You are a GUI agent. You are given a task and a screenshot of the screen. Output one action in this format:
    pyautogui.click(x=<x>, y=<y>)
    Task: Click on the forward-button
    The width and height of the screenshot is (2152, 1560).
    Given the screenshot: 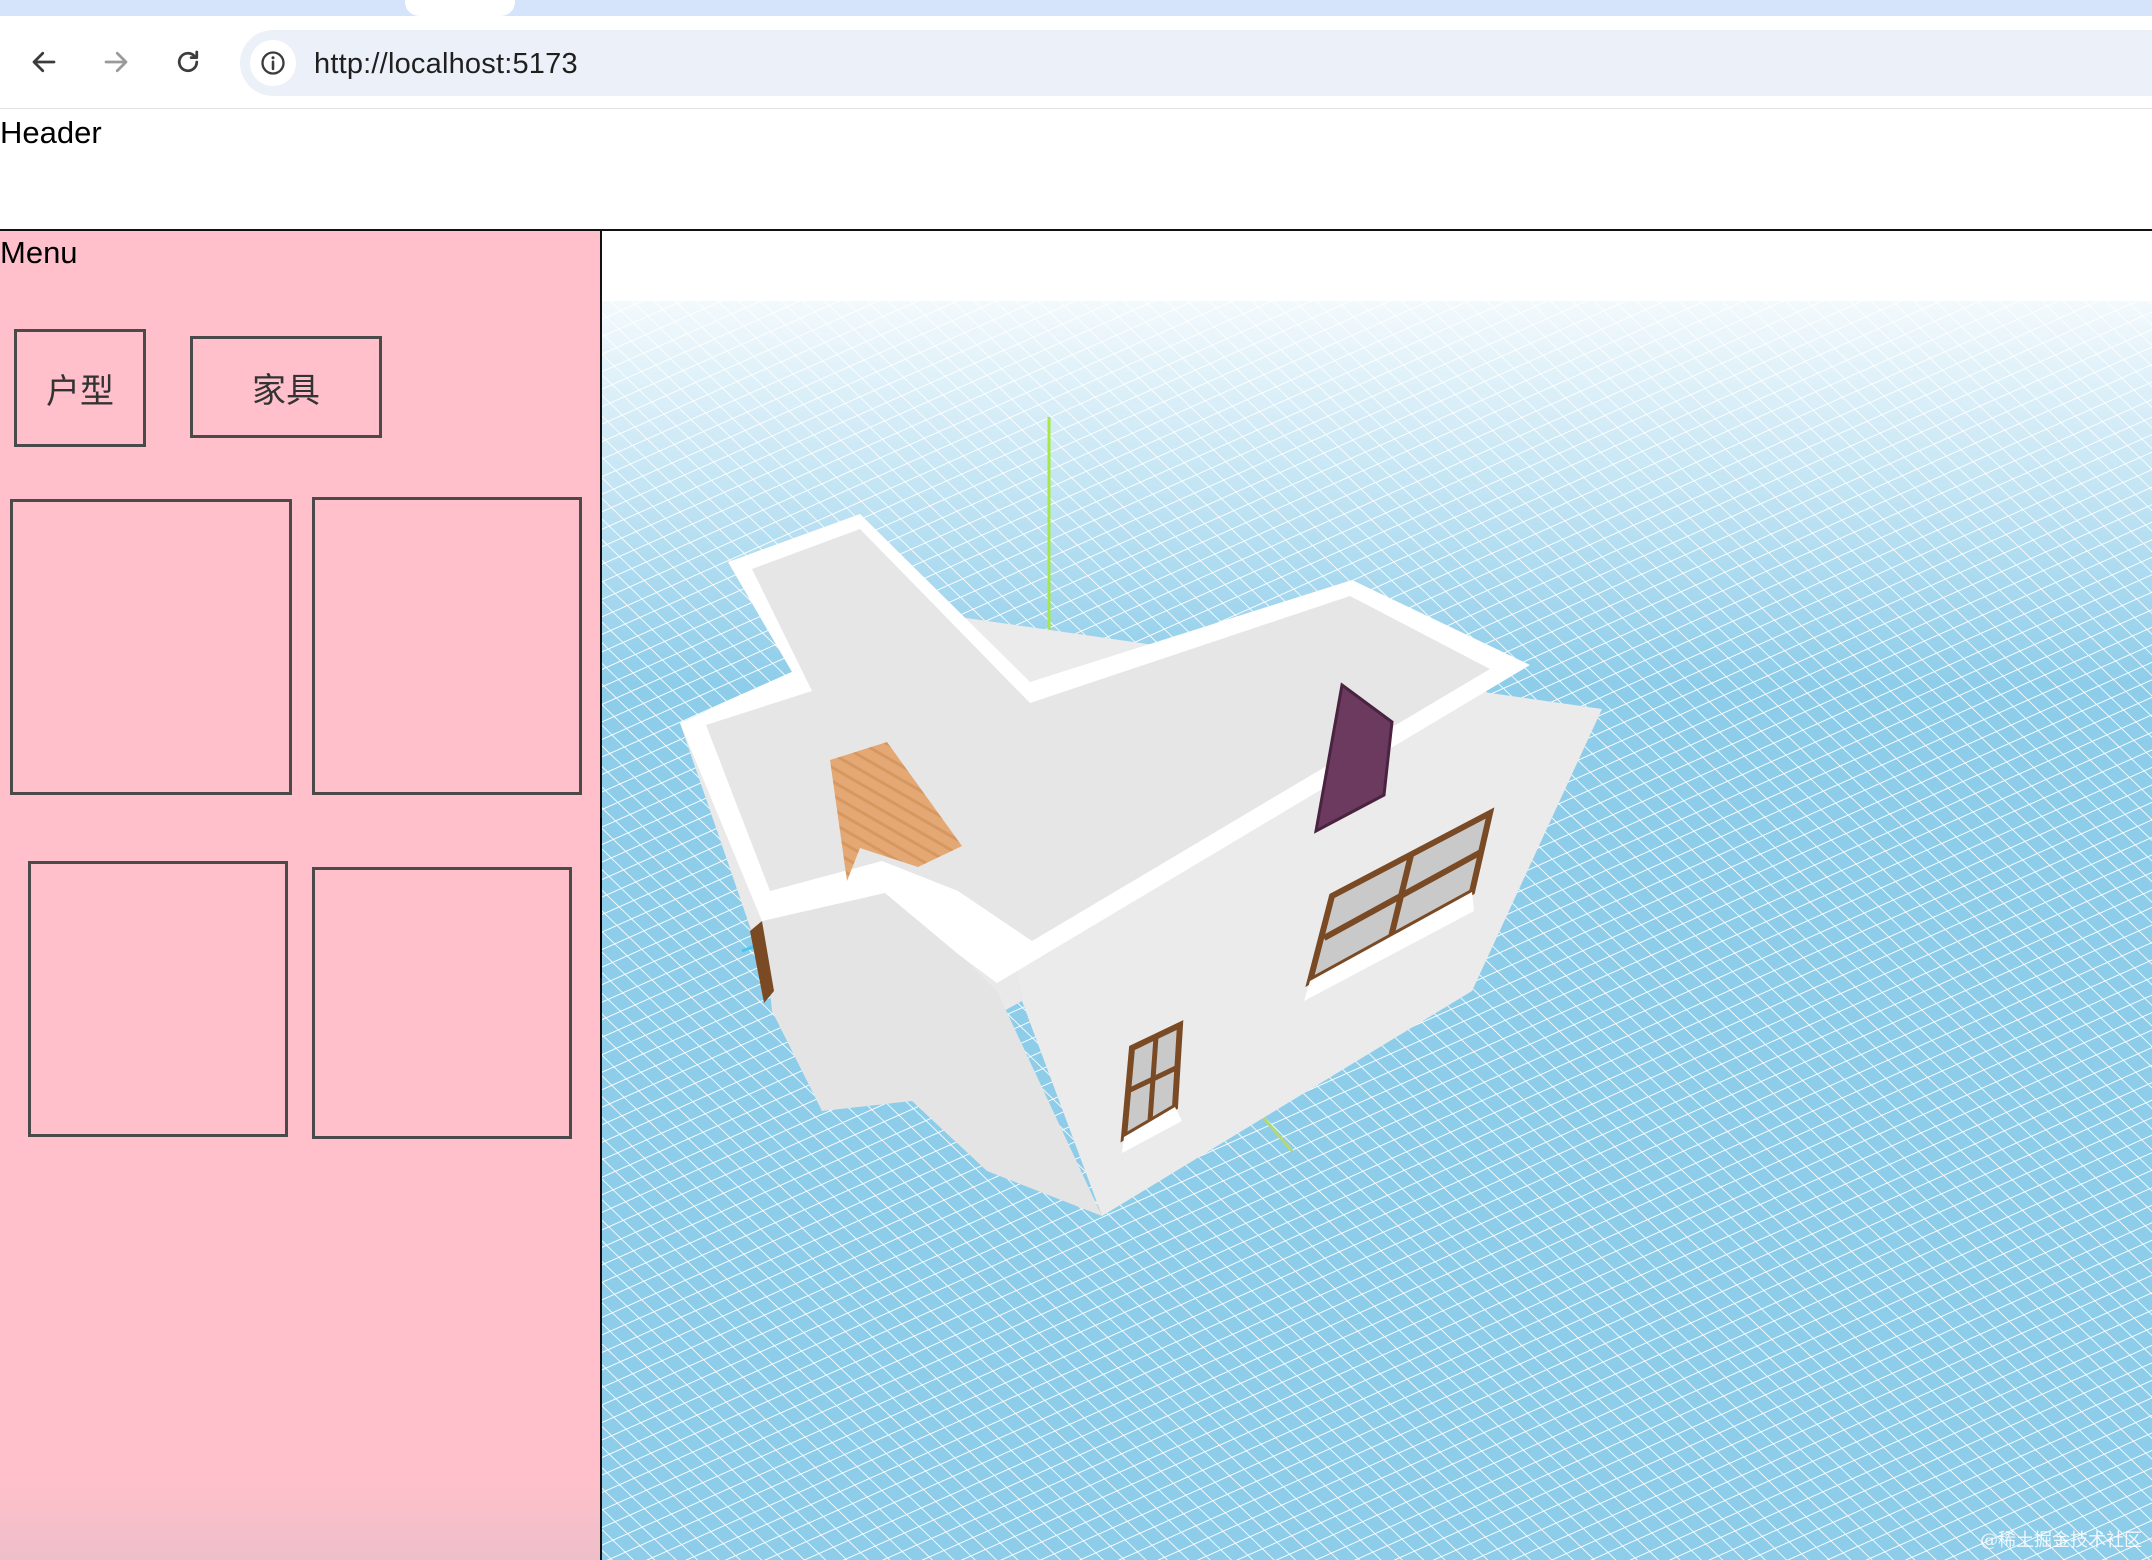 What is the action you would take?
    pyautogui.click(x=116, y=62)
    